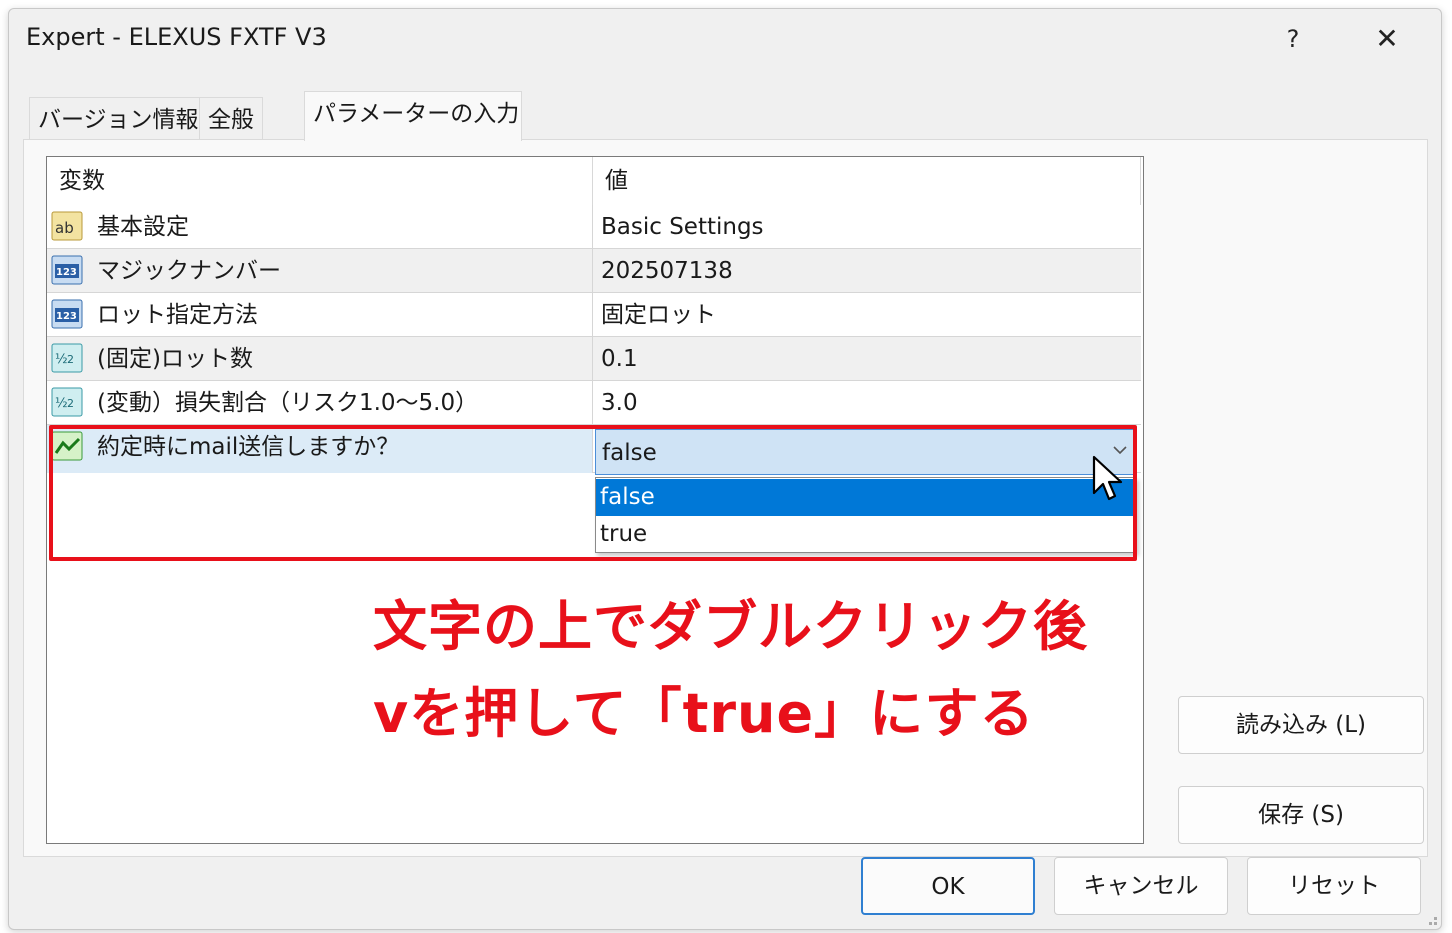  Describe the element at coordinates (725, 39) in the screenshot. I see `title-bar: Expert - ELEXUS FXTF V3 ? ✕` at that location.